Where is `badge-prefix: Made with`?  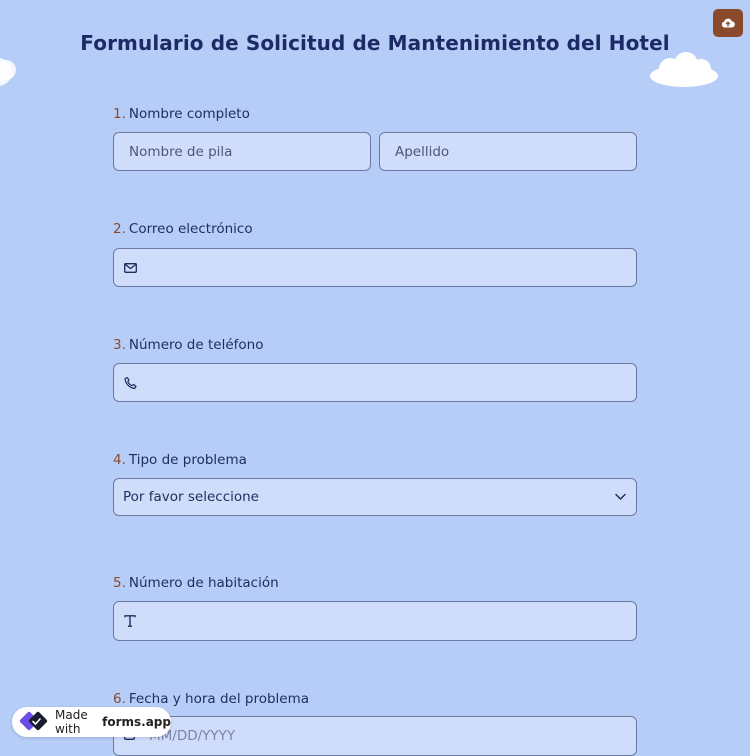 badge-prefix: Made with is located at coordinates (71, 722).